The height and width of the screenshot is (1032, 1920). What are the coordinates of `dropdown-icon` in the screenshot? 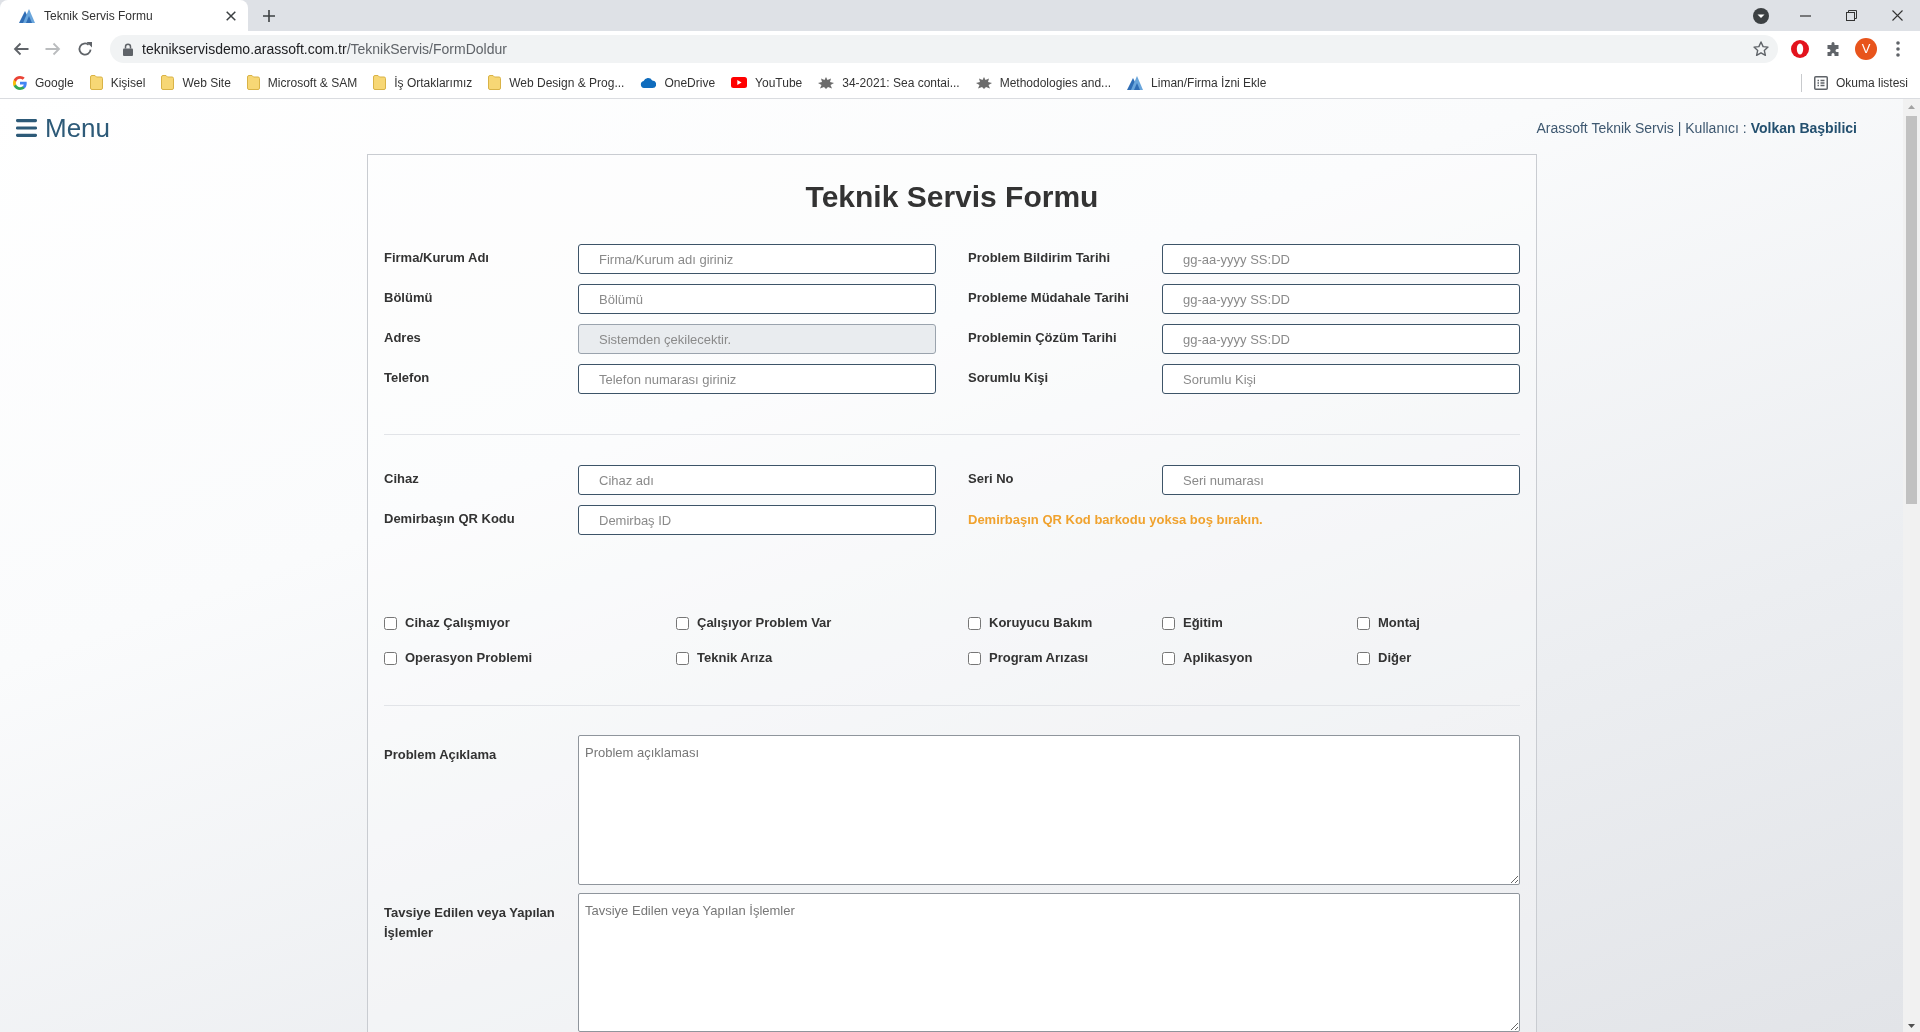 It's located at (1761, 15).